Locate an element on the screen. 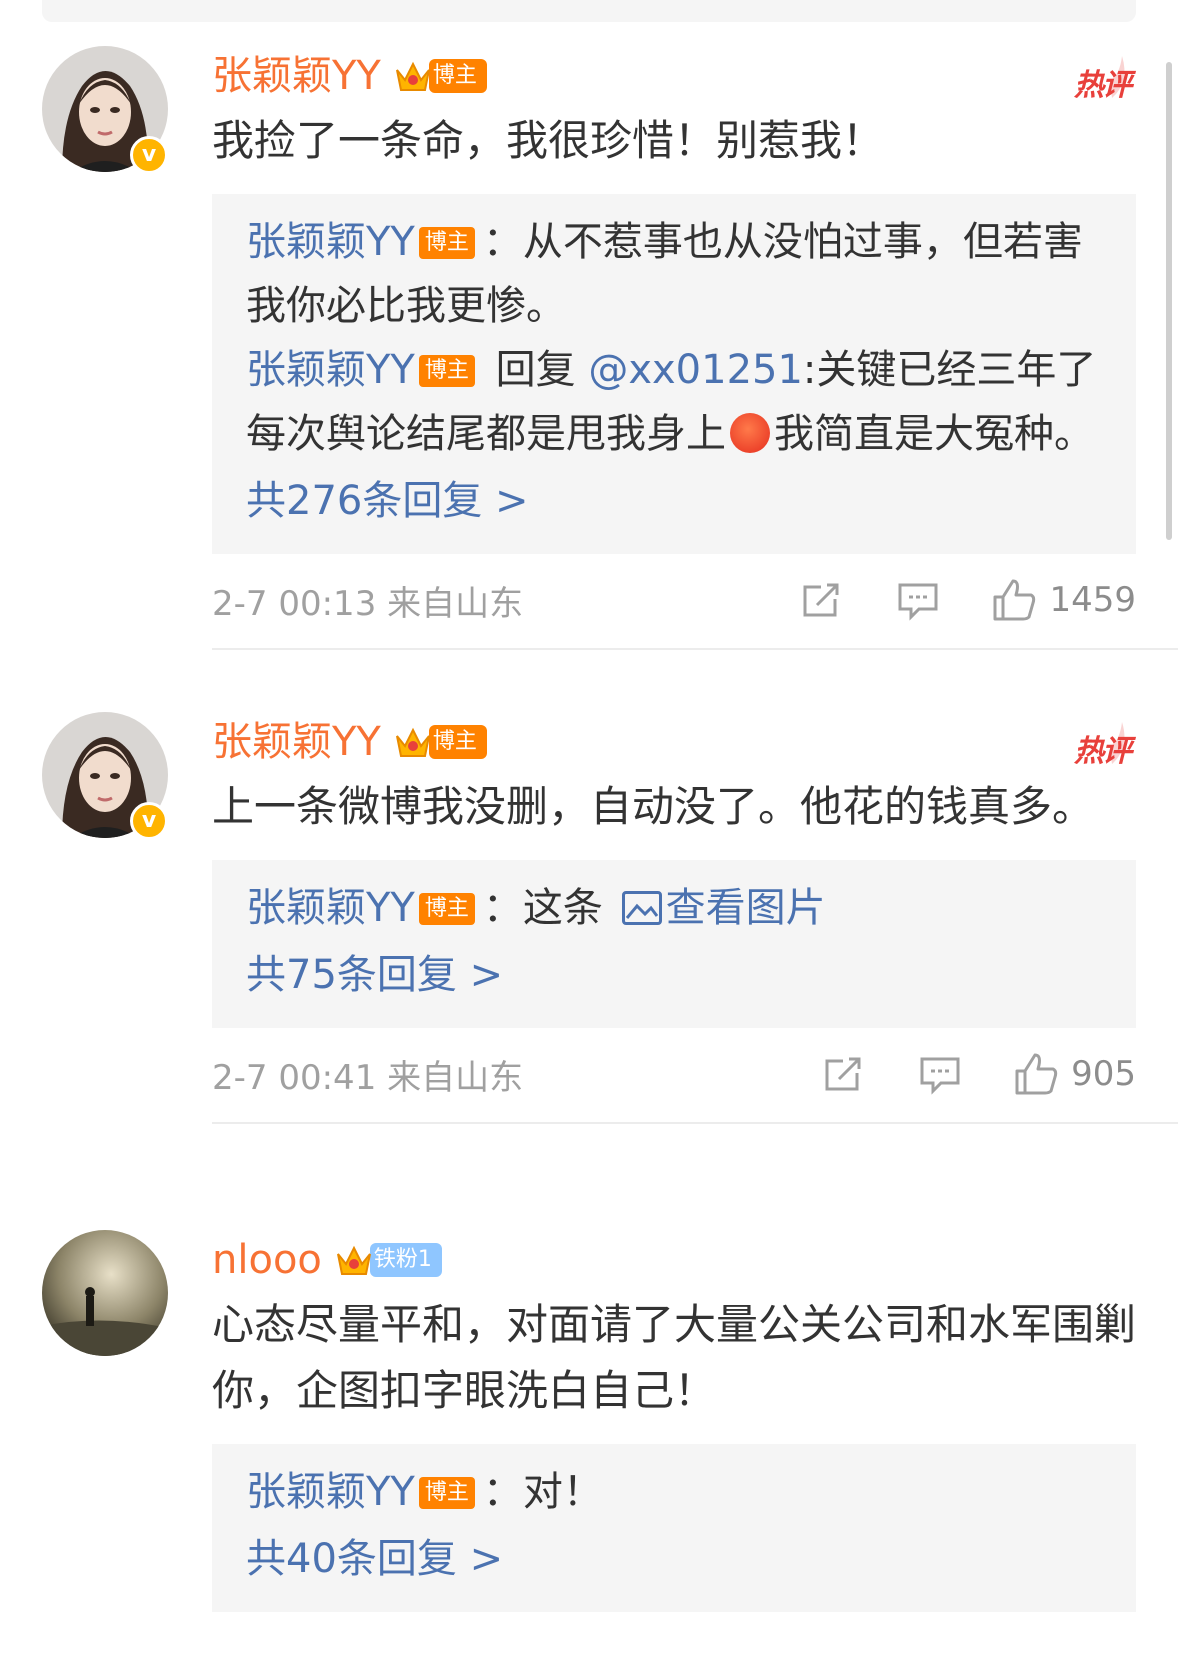 This screenshot has height=1676, width=1178. scrollbar is located at coordinates (1169, 301).